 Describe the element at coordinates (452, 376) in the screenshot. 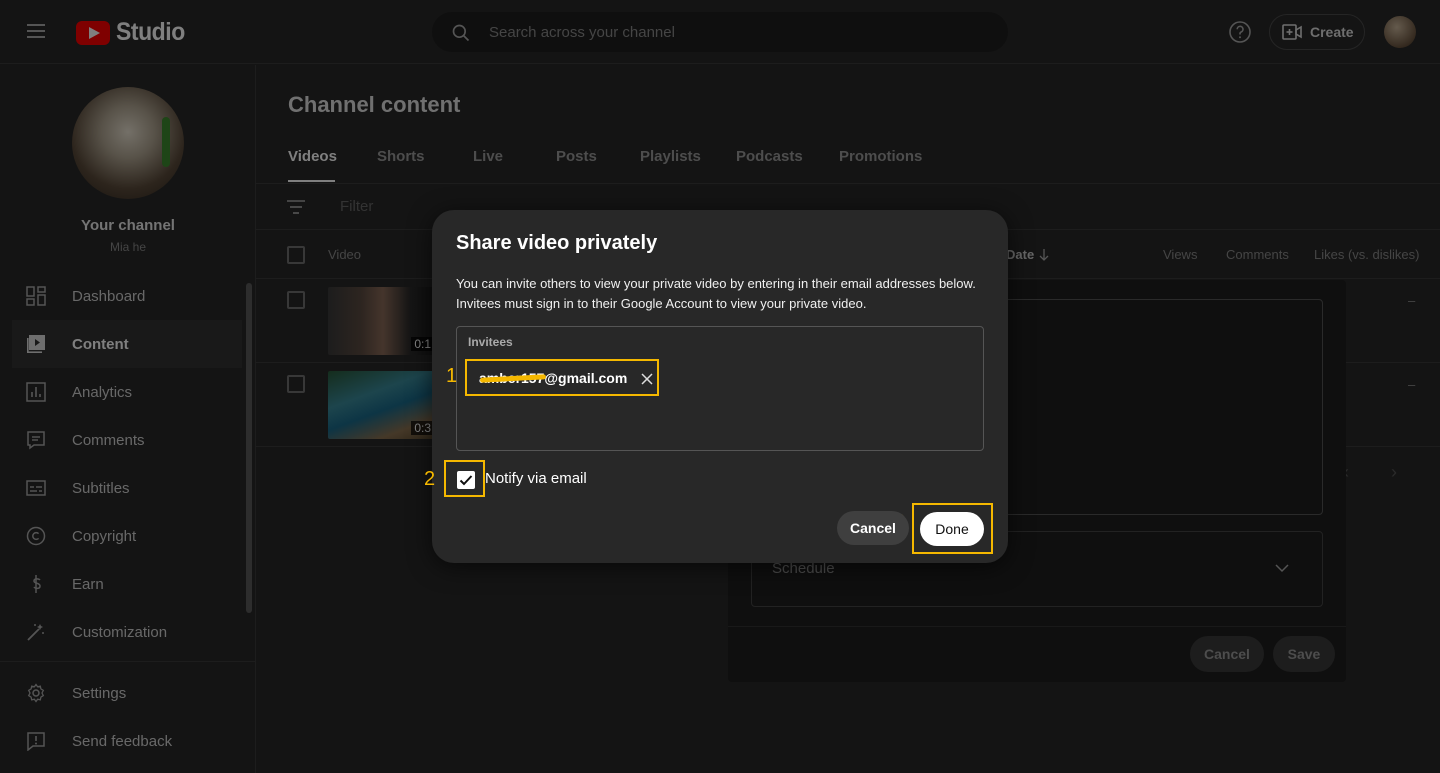

I see `step-annotation-1: 1` at that location.